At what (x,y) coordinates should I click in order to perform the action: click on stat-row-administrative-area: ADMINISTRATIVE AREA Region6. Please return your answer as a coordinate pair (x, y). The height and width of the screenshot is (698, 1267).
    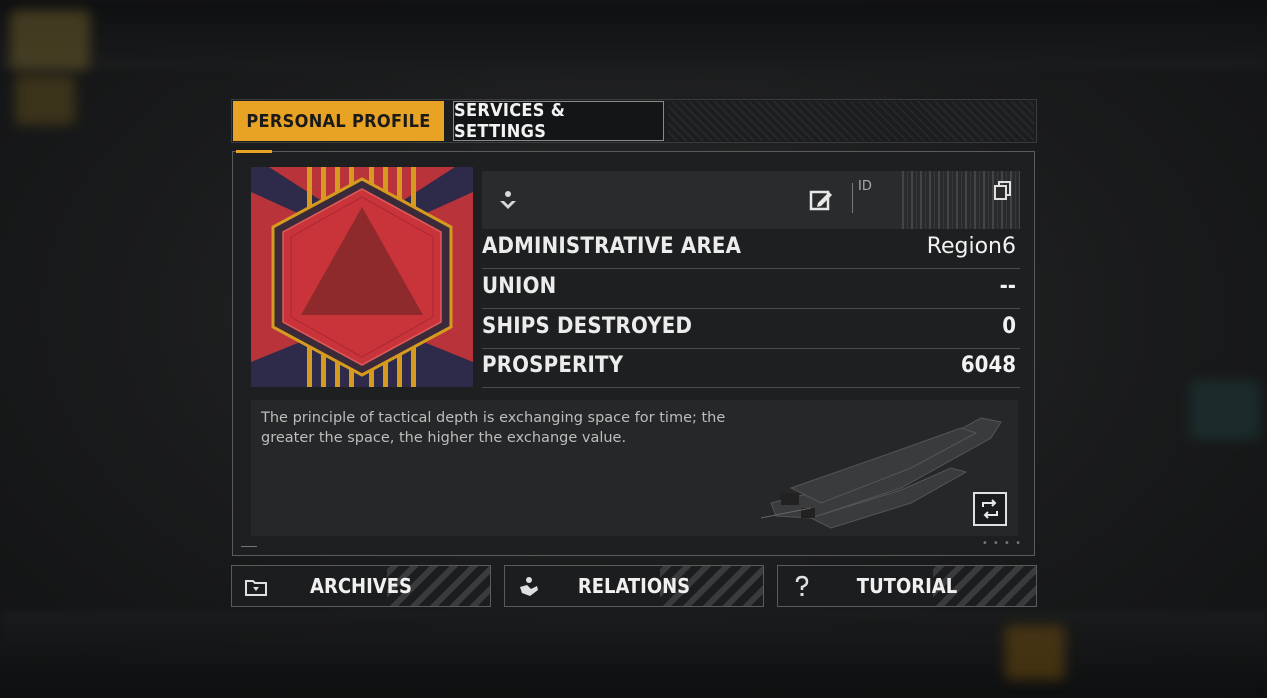
    Looking at the image, I should click on (751, 249).